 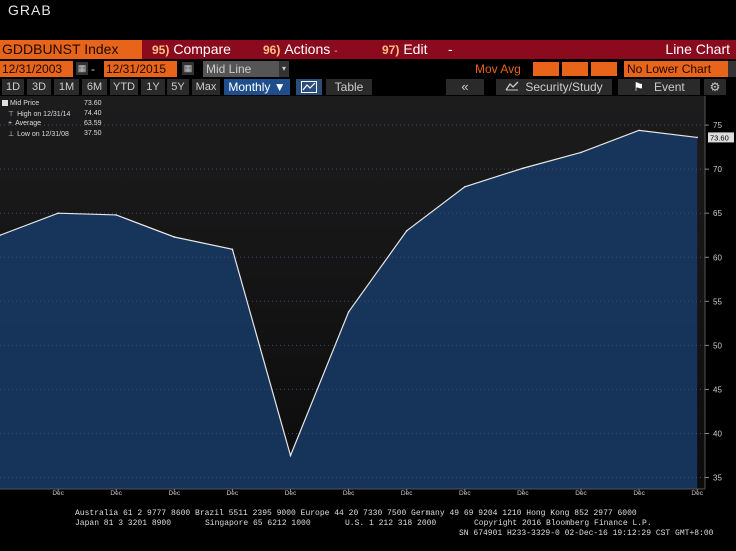 What do you see at coordinates (93, 133) in the screenshot?
I see `legend-value: 37.50` at bounding box center [93, 133].